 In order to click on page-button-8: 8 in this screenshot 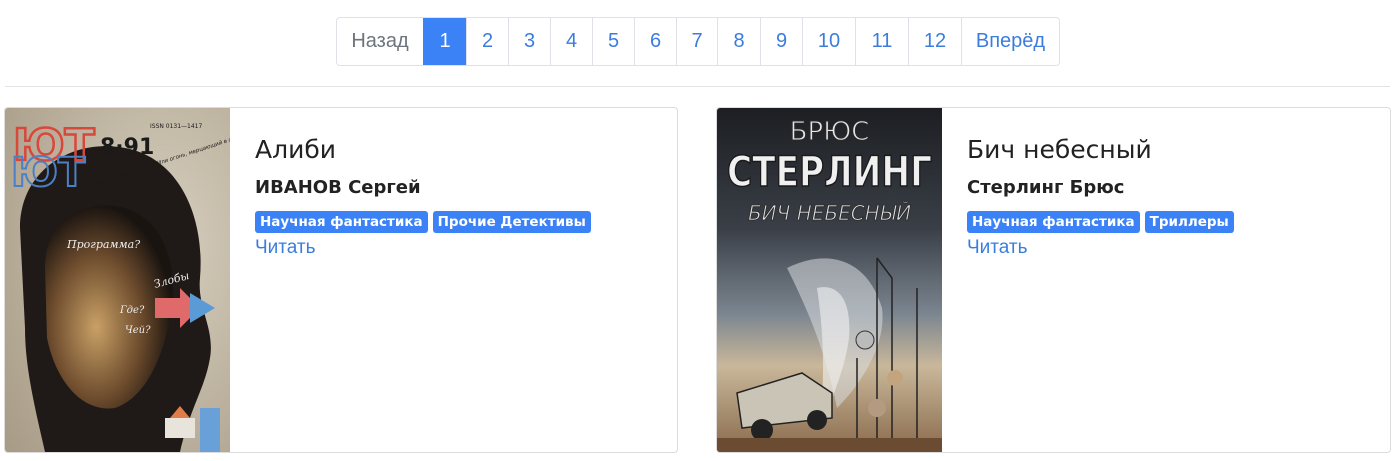, I will do `click(738, 41)`.